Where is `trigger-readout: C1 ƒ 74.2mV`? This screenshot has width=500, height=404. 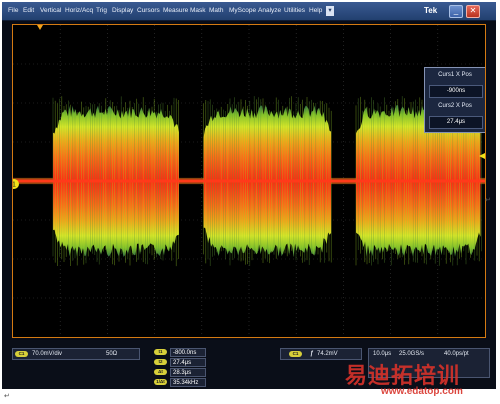 trigger-readout: C1 ƒ 74.2mV is located at coordinates (321, 354).